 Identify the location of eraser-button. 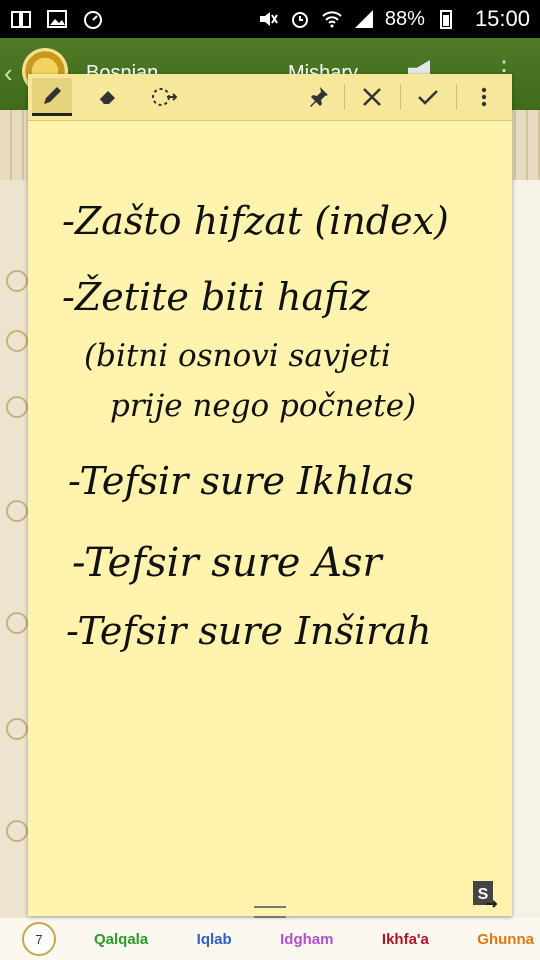
(108, 97).